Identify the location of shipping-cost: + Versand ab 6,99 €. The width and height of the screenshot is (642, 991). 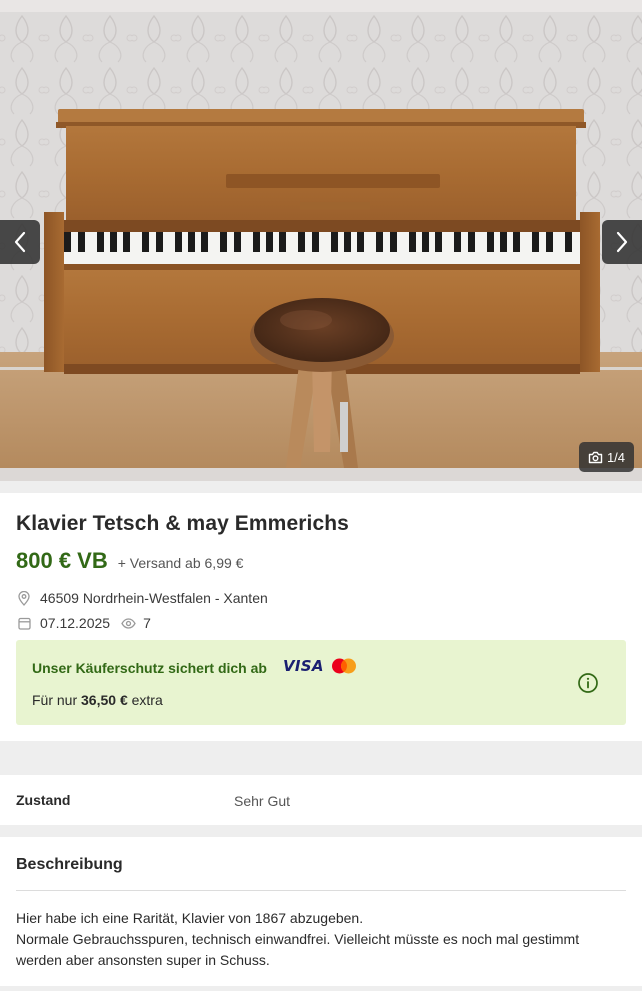
(180, 563).